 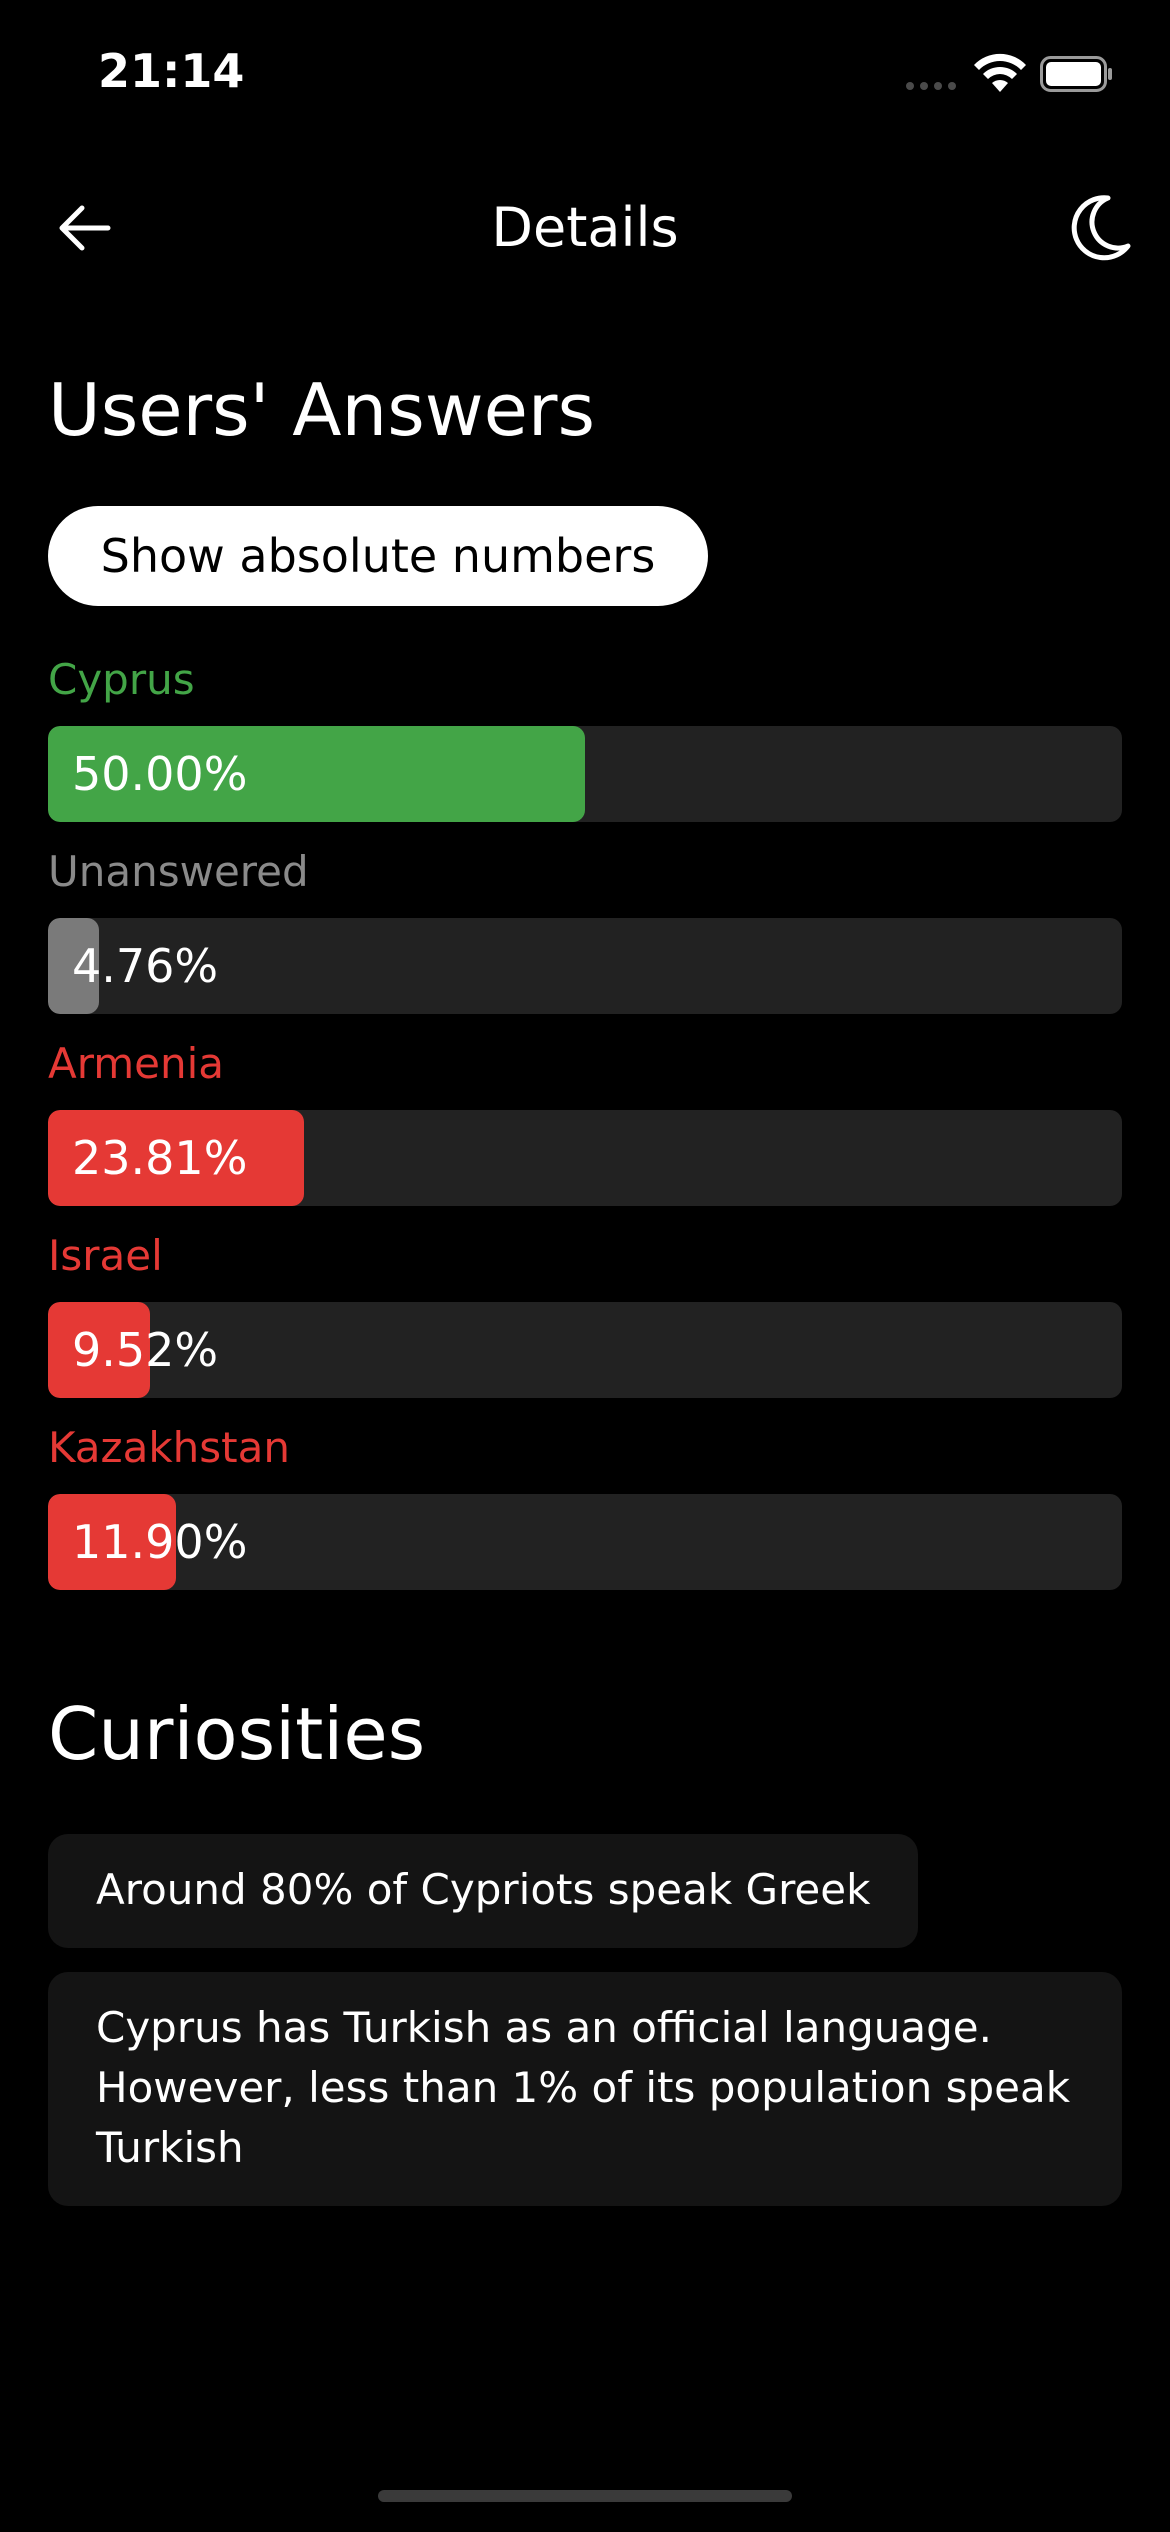 What do you see at coordinates (136, 1063) in the screenshot?
I see `answer-label: Armenia` at bounding box center [136, 1063].